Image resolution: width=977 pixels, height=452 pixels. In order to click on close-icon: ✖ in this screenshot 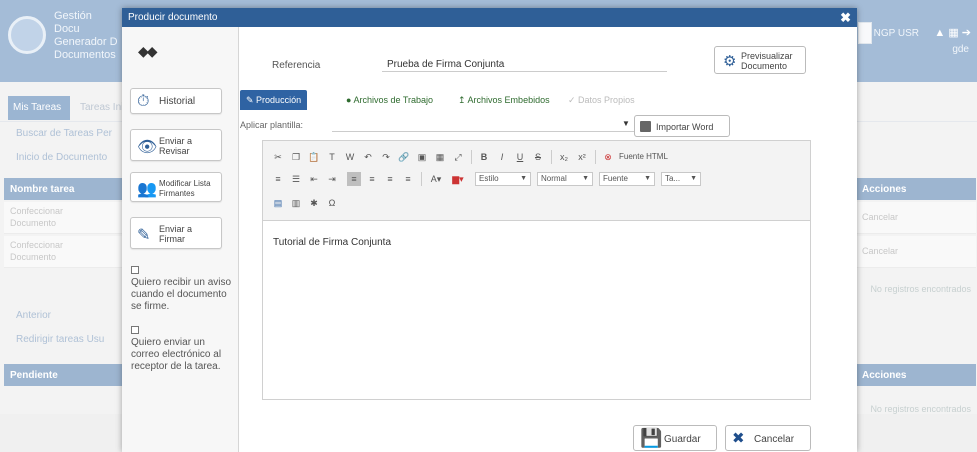, I will do `click(845, 18)`.